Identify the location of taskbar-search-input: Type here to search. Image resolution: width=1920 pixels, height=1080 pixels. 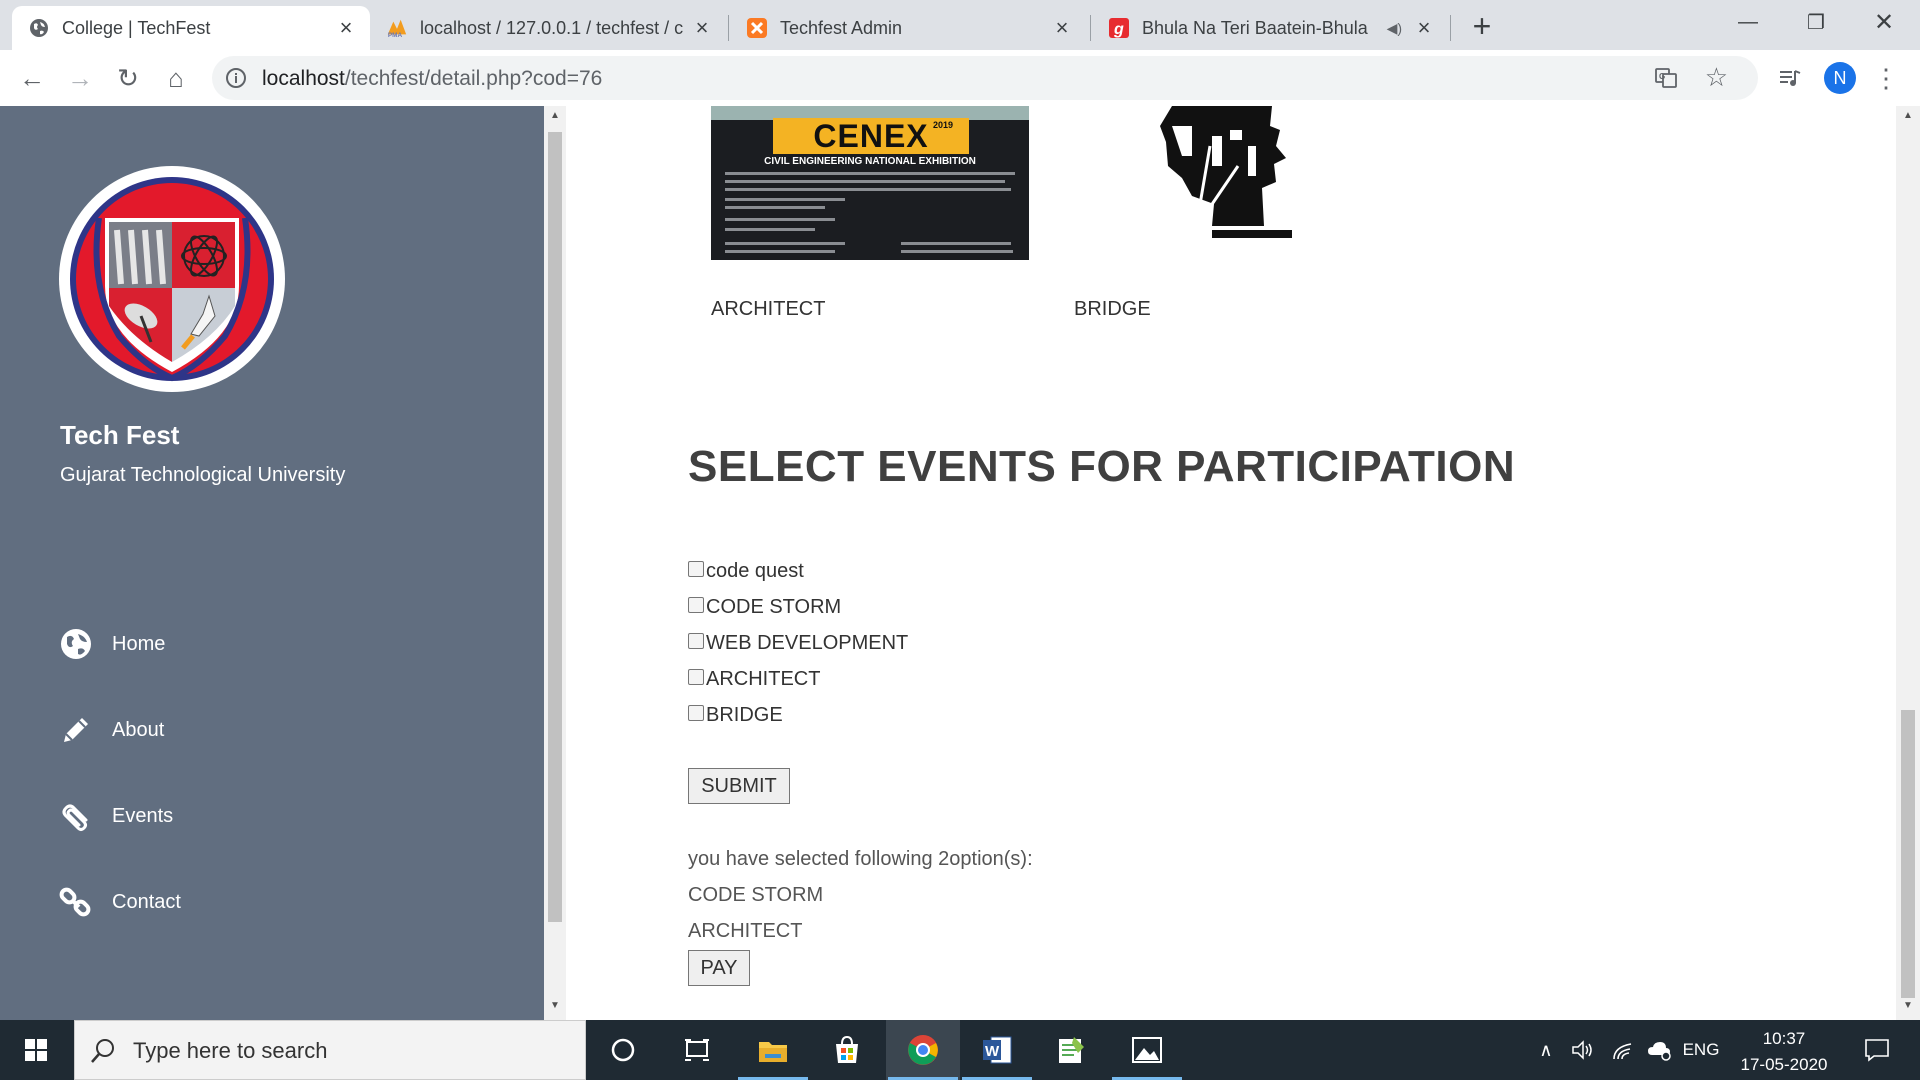
(330, 1050).